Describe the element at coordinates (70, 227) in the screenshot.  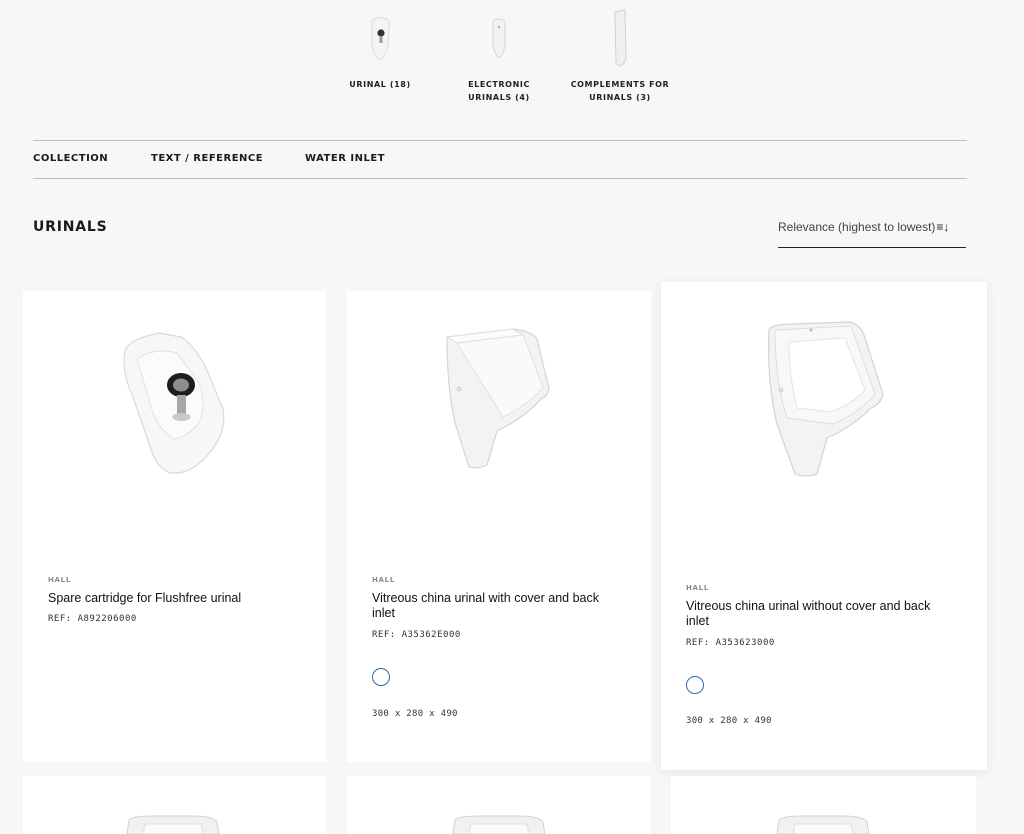
I see `page-title: URINALS` at that location.